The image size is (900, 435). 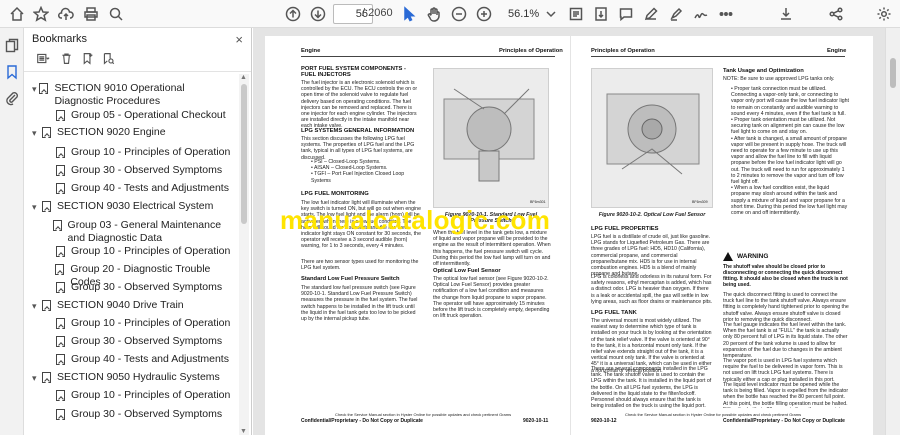 I want to click on right-header-right: Engine, so click(x=837, y=51).